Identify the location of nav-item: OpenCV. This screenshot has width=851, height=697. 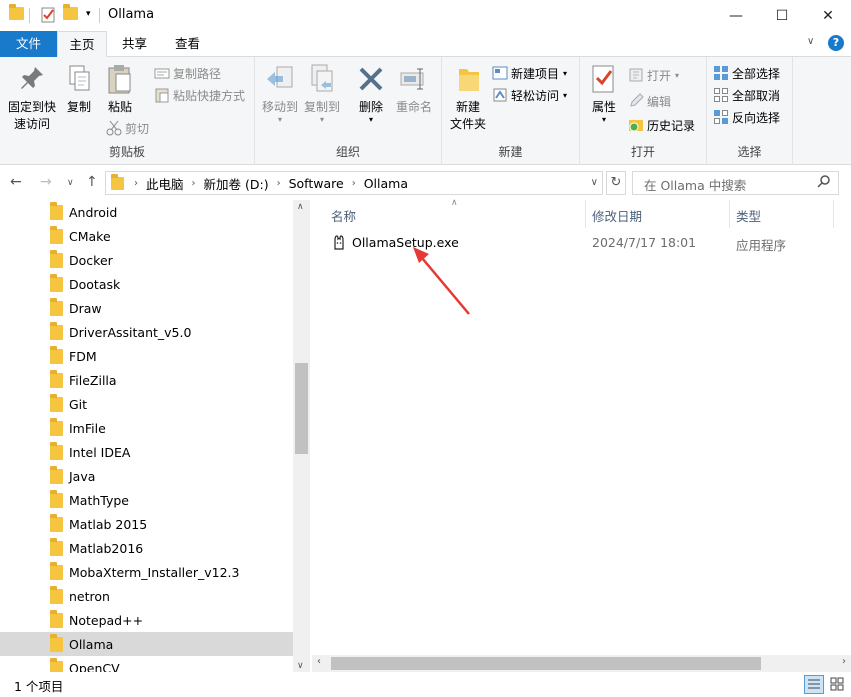
(146, 664).